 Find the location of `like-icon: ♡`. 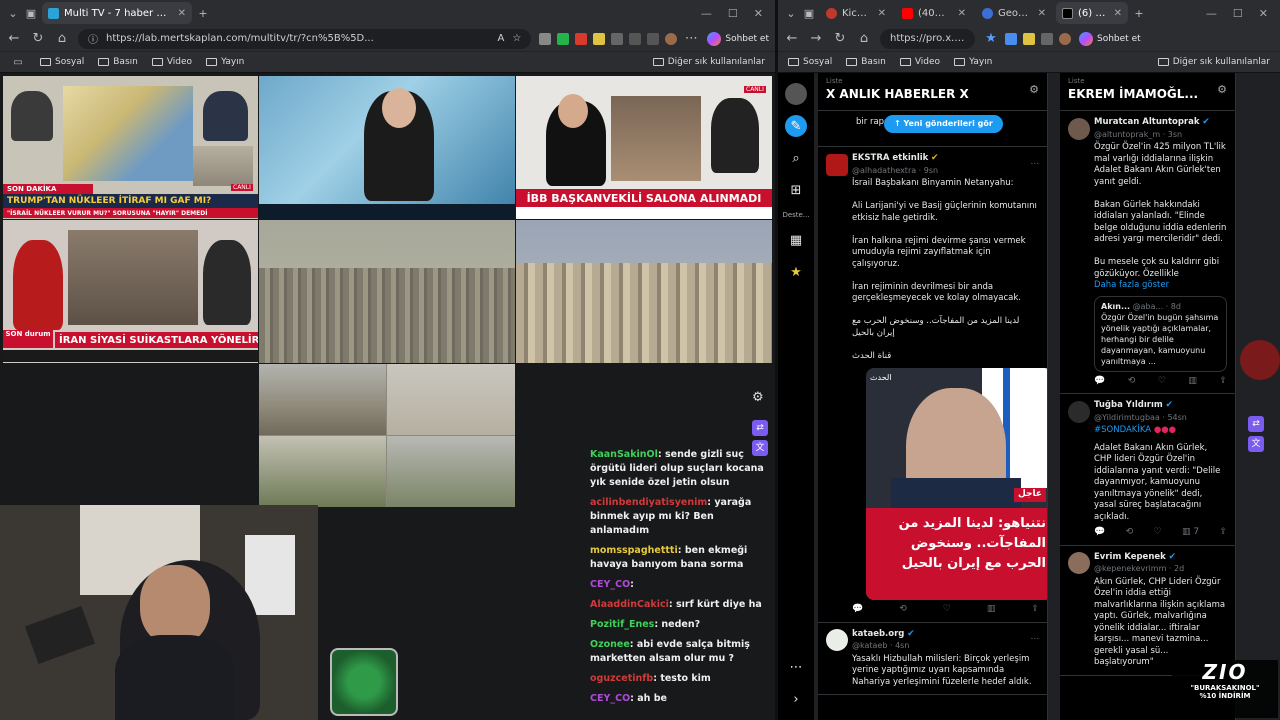

like-icon: ♡ is located at coordinates (1162, 382).